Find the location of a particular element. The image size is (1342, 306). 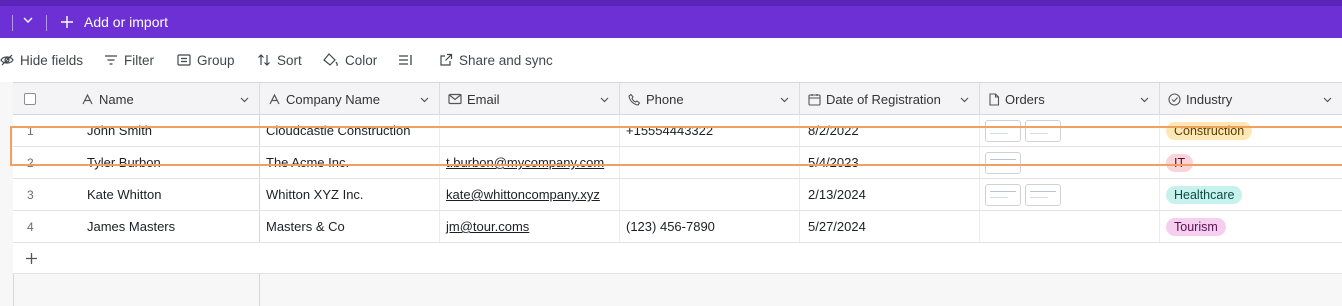

email-link: jm@tour.coms is located at coordinates (487, 226).